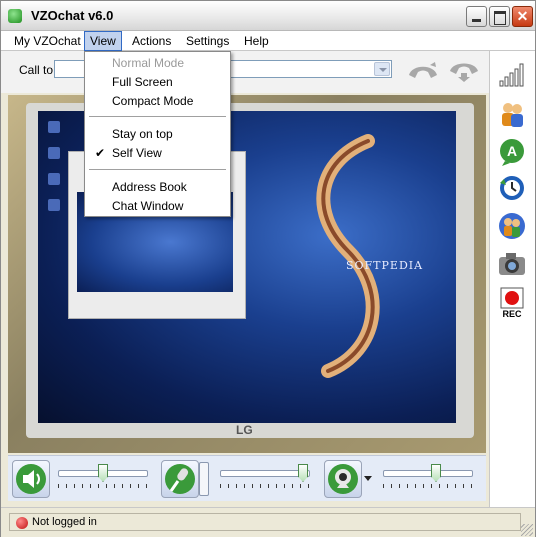 This screenshot has height=537, width=536. What do you see at coordinates (423, 72) in the screenshot?
I see `call-phone-icon` at bounding box center [423, 72].